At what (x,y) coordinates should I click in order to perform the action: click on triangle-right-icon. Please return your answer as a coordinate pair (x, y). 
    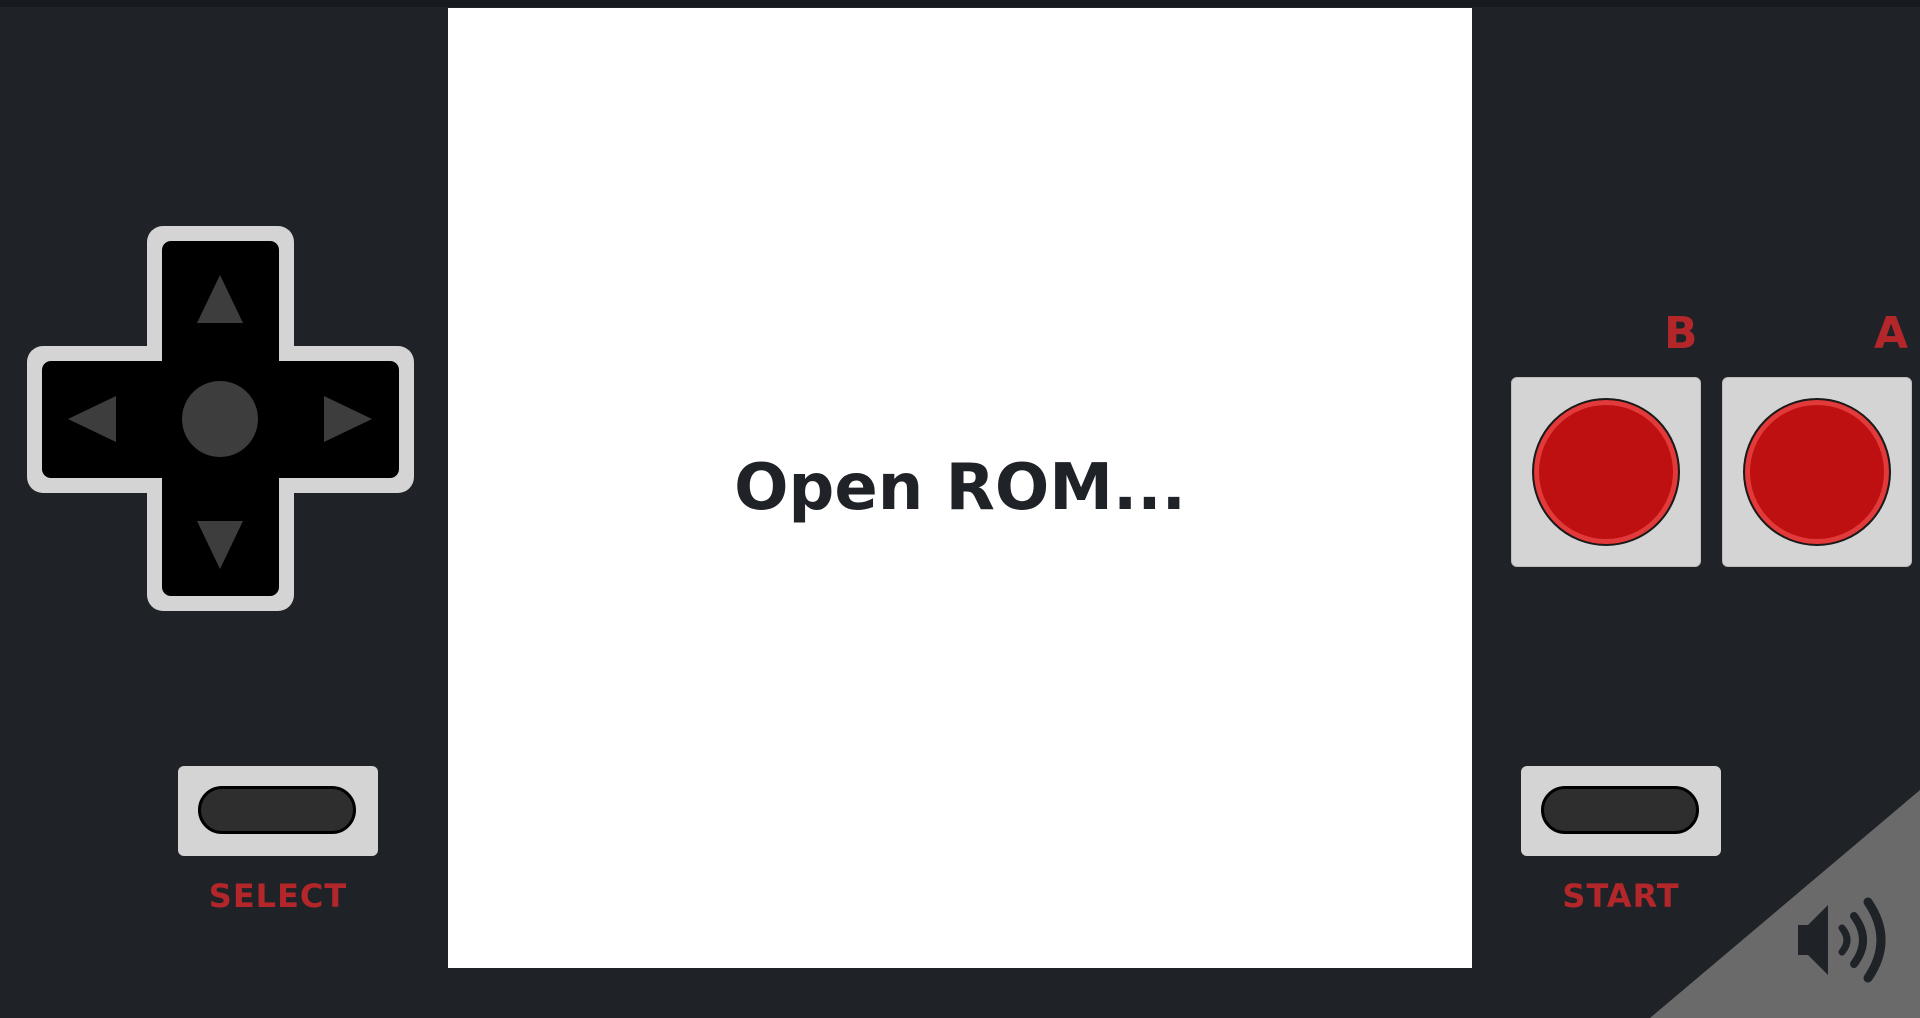
    Looking at the image, I should click on (348, 419).